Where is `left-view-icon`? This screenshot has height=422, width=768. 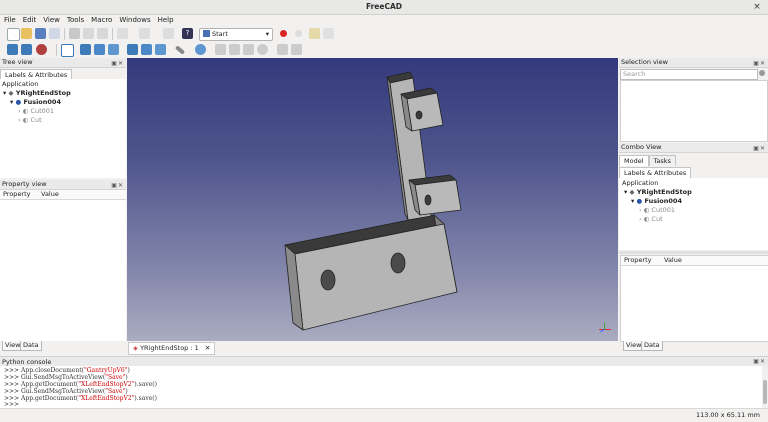
left-view-icon is located at coordinates (160, 49).